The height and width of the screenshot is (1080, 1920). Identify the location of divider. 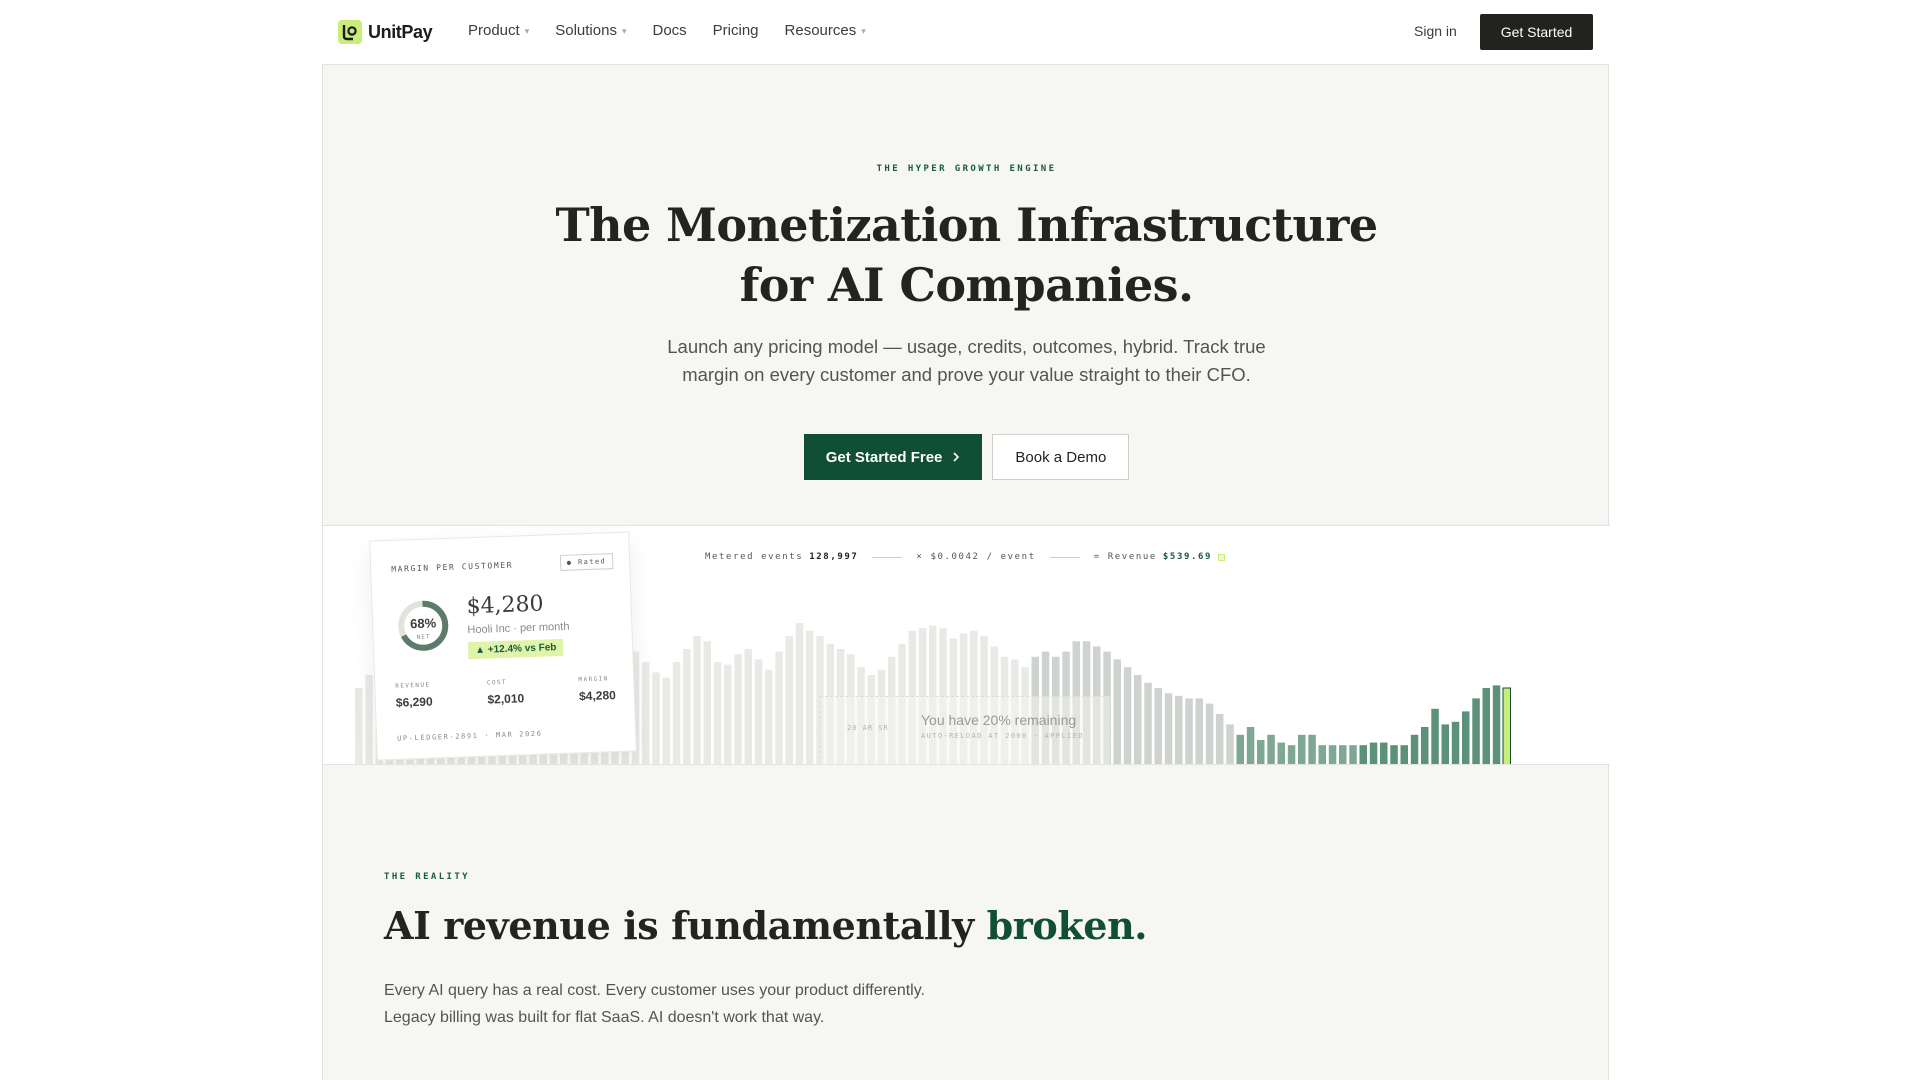
(1064, 557).